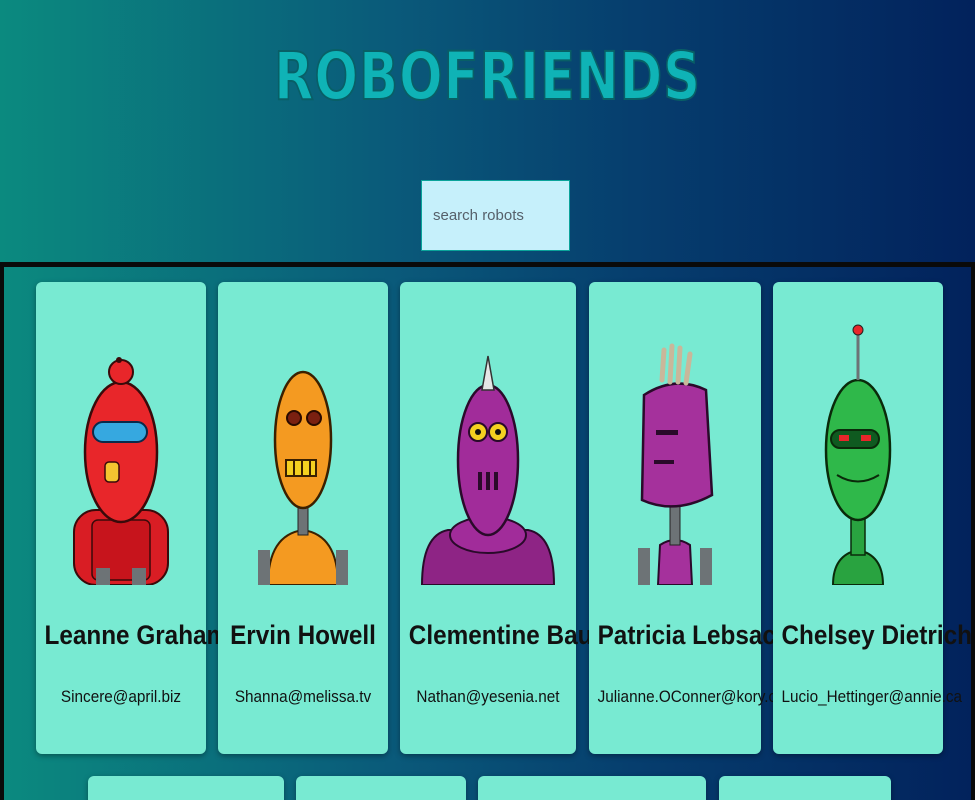  What do you see at coordinates (121, 696) in the screenshot?
I see `robot-email: Sincere@april.biz` at bounding box center [121, 696].